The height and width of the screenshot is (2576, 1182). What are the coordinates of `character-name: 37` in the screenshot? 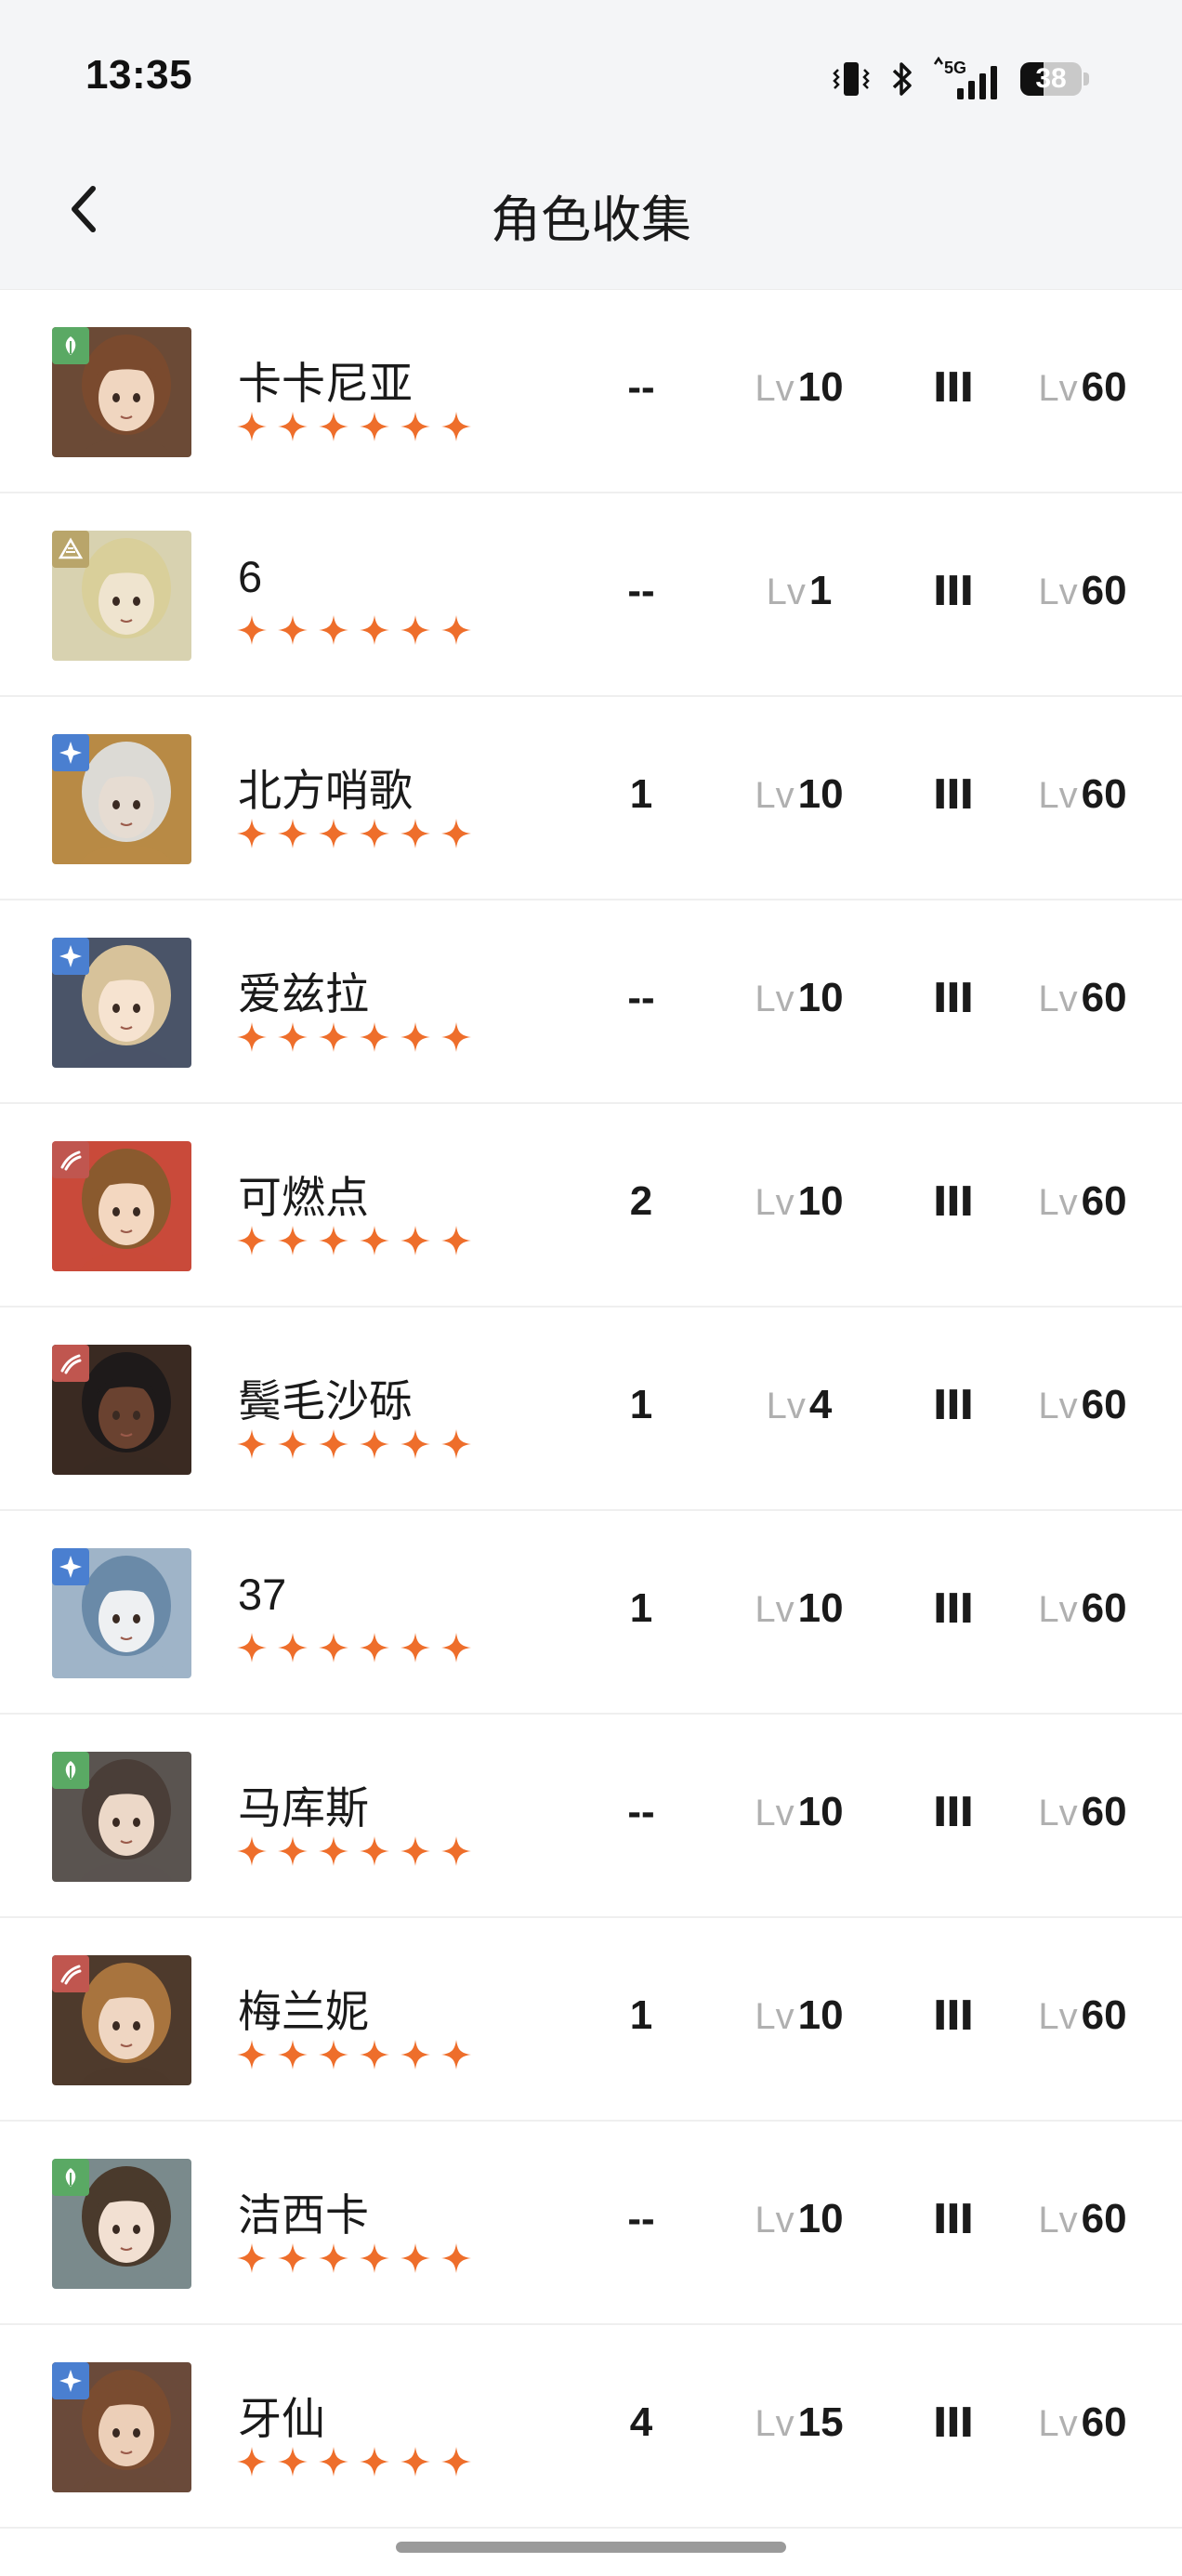 It's located at (262, 1594).